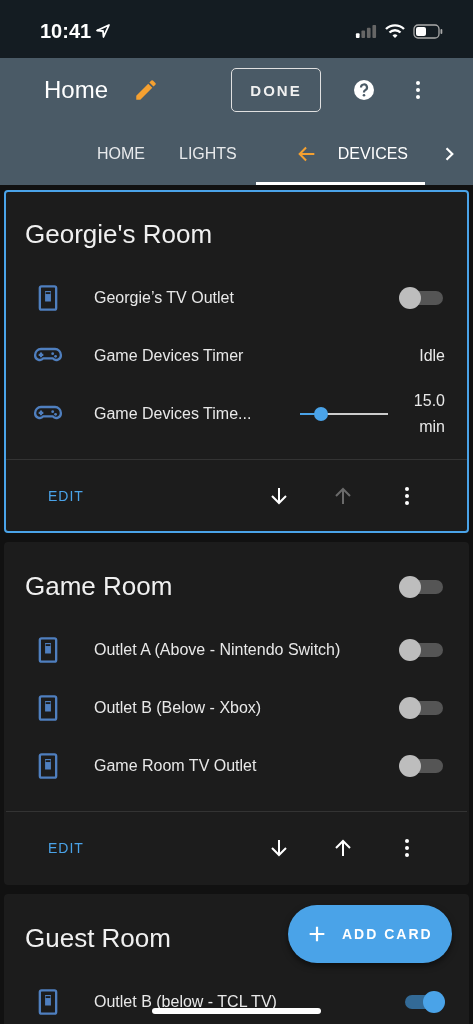 This screenshot has height=1024, width=473. What do you see at coordinates (246, 650) in the screenshot?
I see `entity-name: Outlet A (Above - Nintendo Switch)` at bounding box center [246, 650].